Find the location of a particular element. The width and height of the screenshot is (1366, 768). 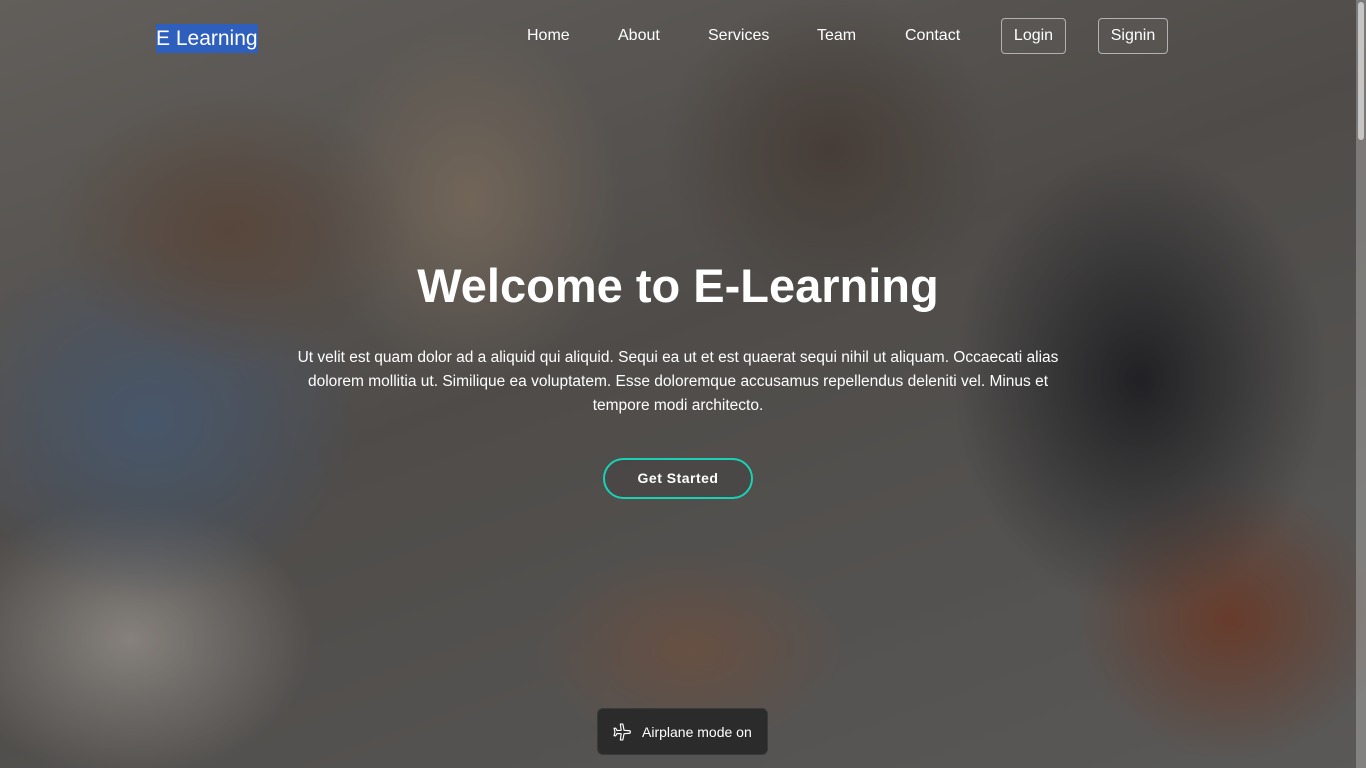

nav-link-home: Home is located at coordinates (548, 36).